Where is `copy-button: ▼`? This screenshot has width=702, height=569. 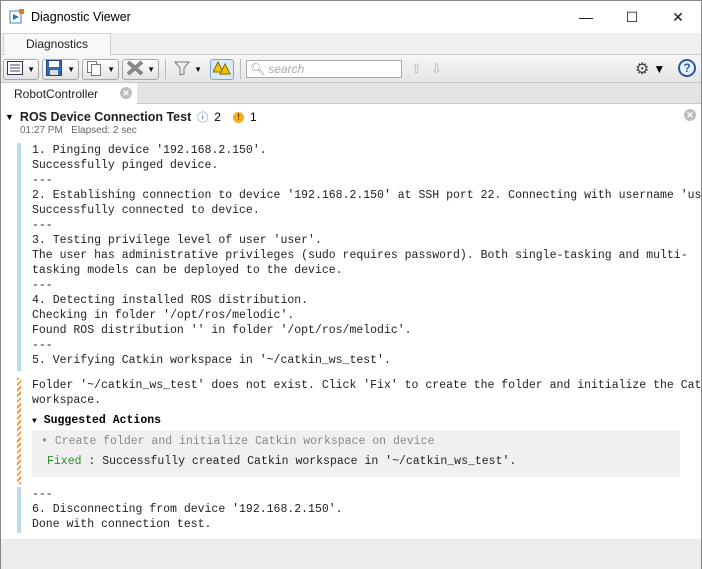
copy-button: ▼ is located at coordinates (100, 69).